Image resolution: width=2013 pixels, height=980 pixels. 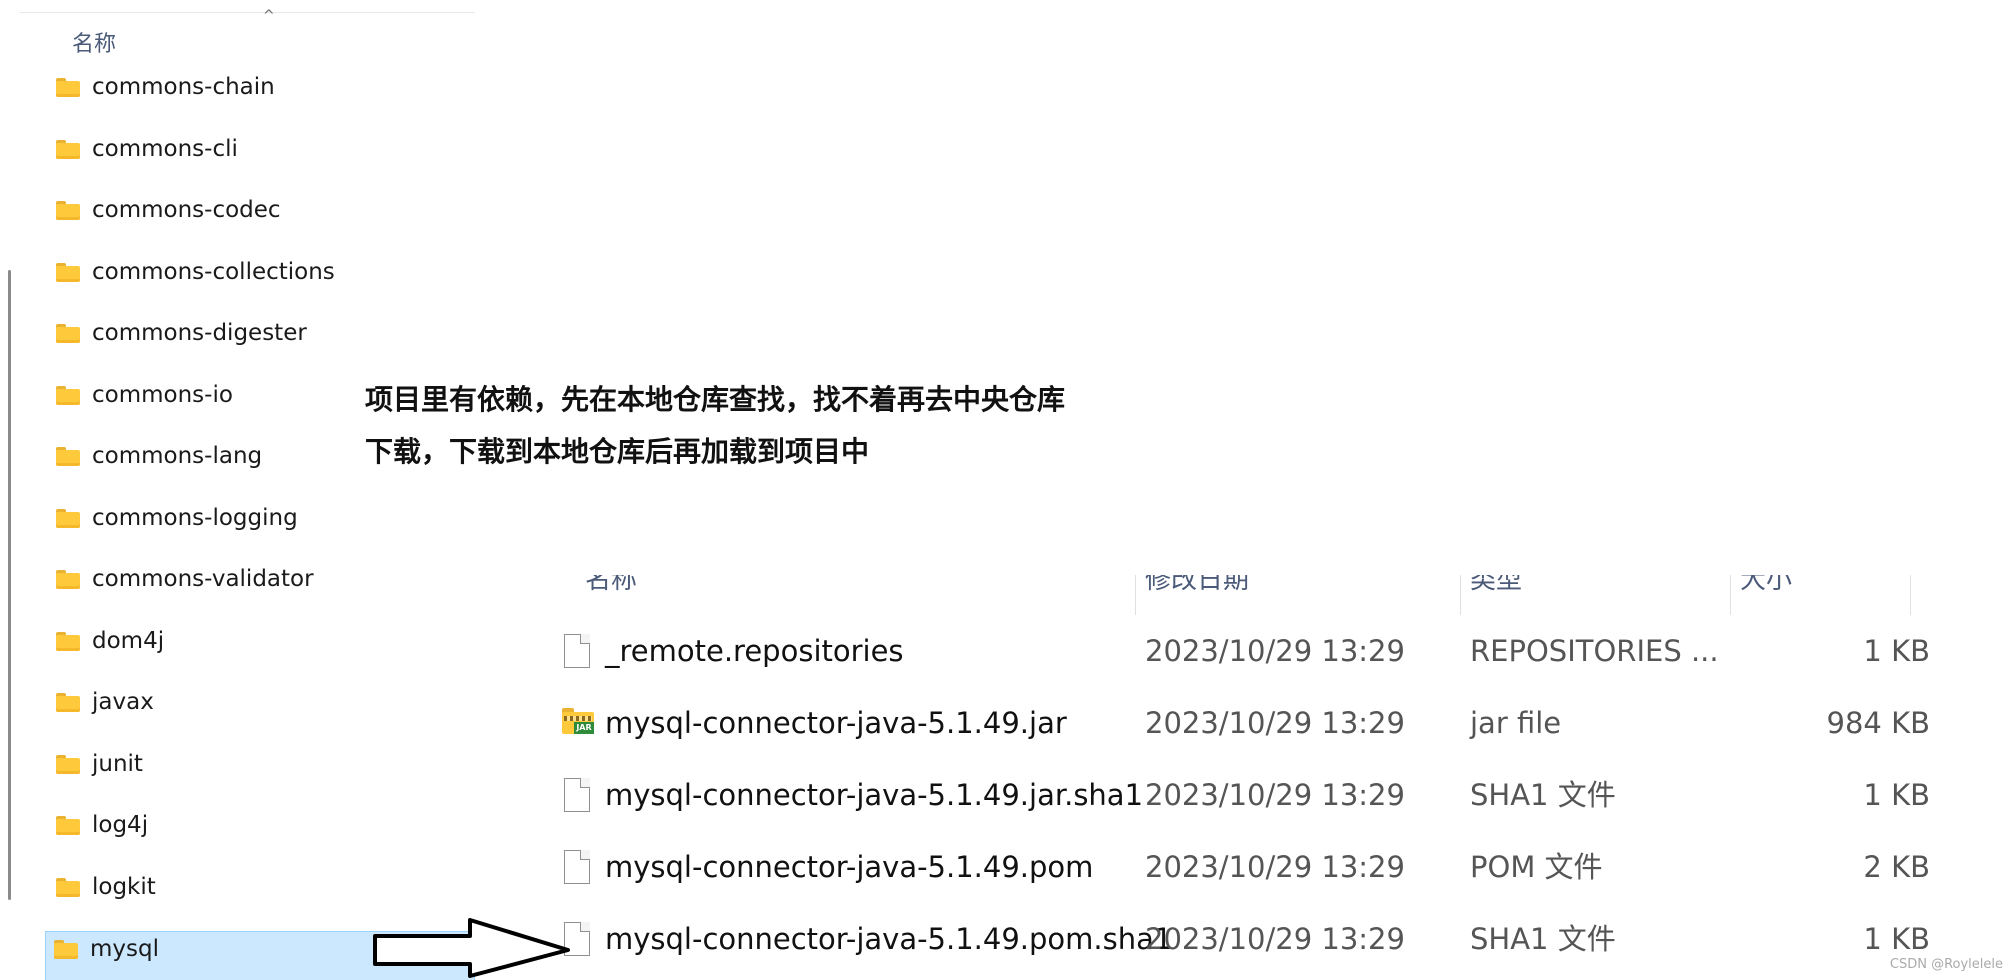 What do you see at coordinates (261, 532) in the screenshot?
I see `folder-item: commons-logging` at bounding box center [261, 532].